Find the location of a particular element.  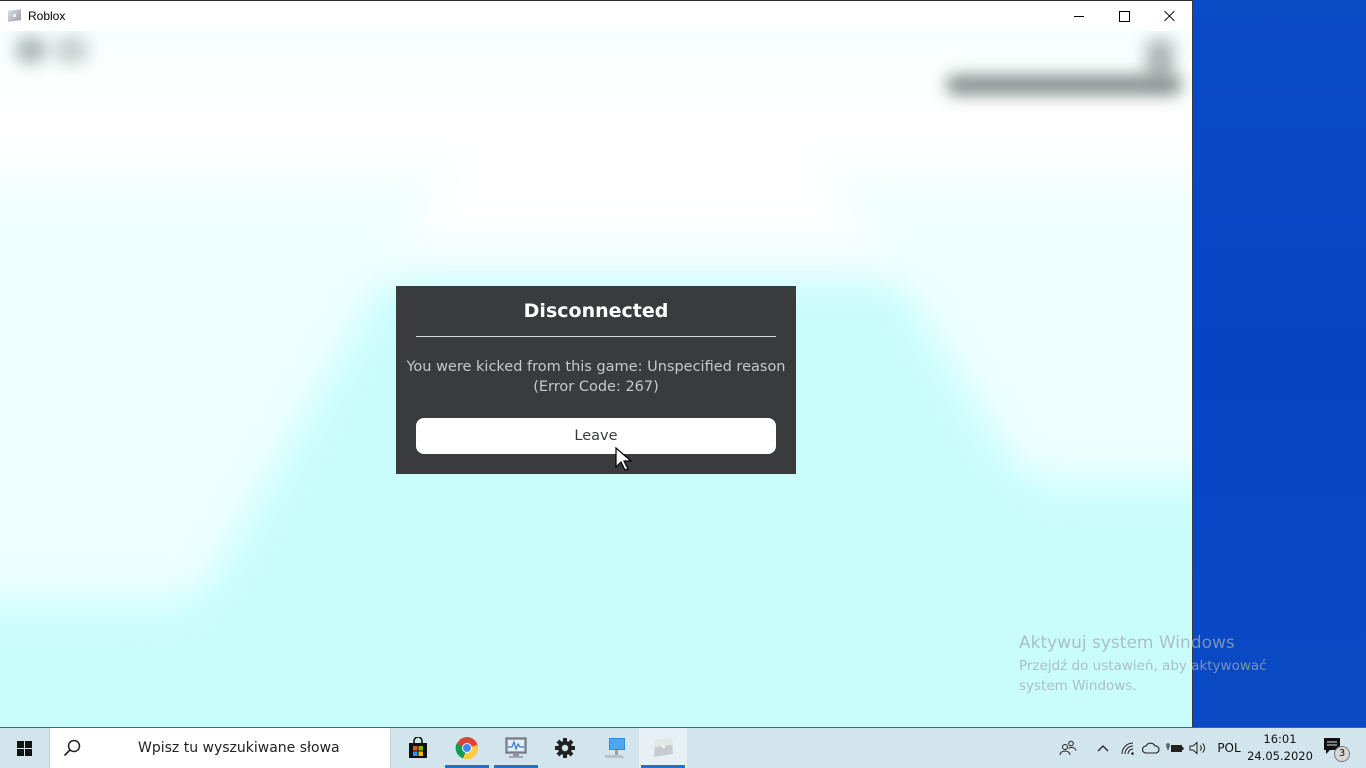

volume-button is located at coordinates (1198, 748).